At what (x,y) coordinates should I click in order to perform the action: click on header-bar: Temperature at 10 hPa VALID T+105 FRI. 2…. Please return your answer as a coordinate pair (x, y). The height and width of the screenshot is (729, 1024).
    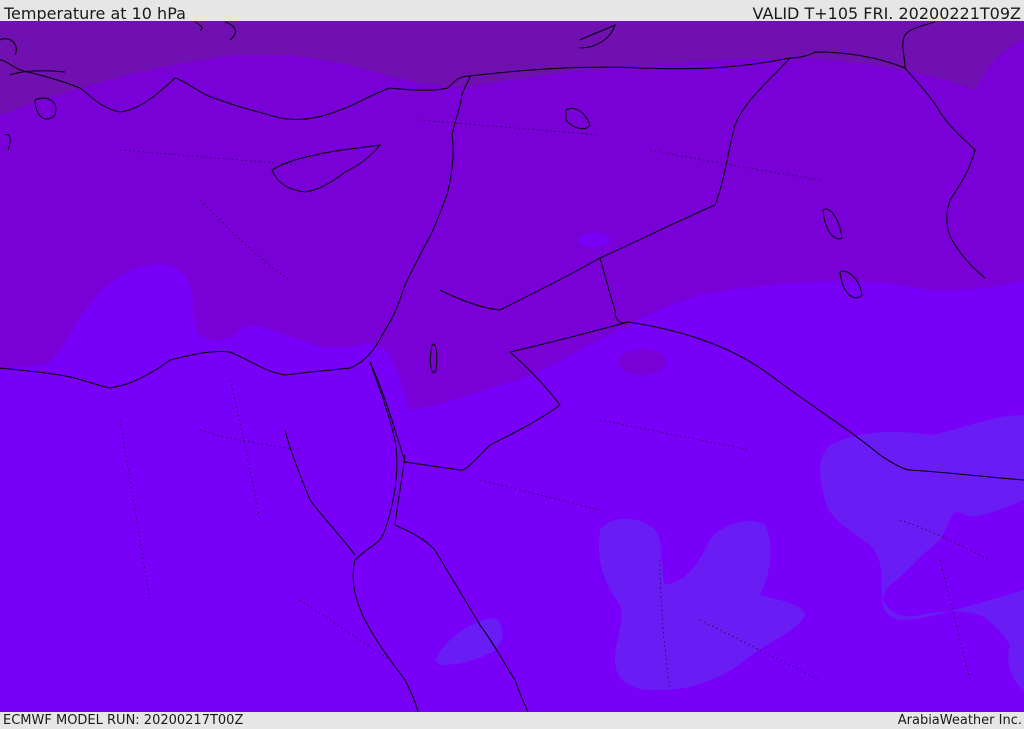
    Looking at the image, I should click on (512, 11).